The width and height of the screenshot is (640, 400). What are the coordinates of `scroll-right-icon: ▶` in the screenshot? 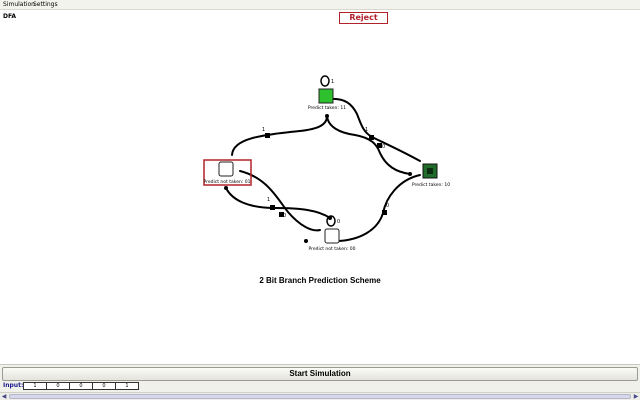 It's located at (636, 396).